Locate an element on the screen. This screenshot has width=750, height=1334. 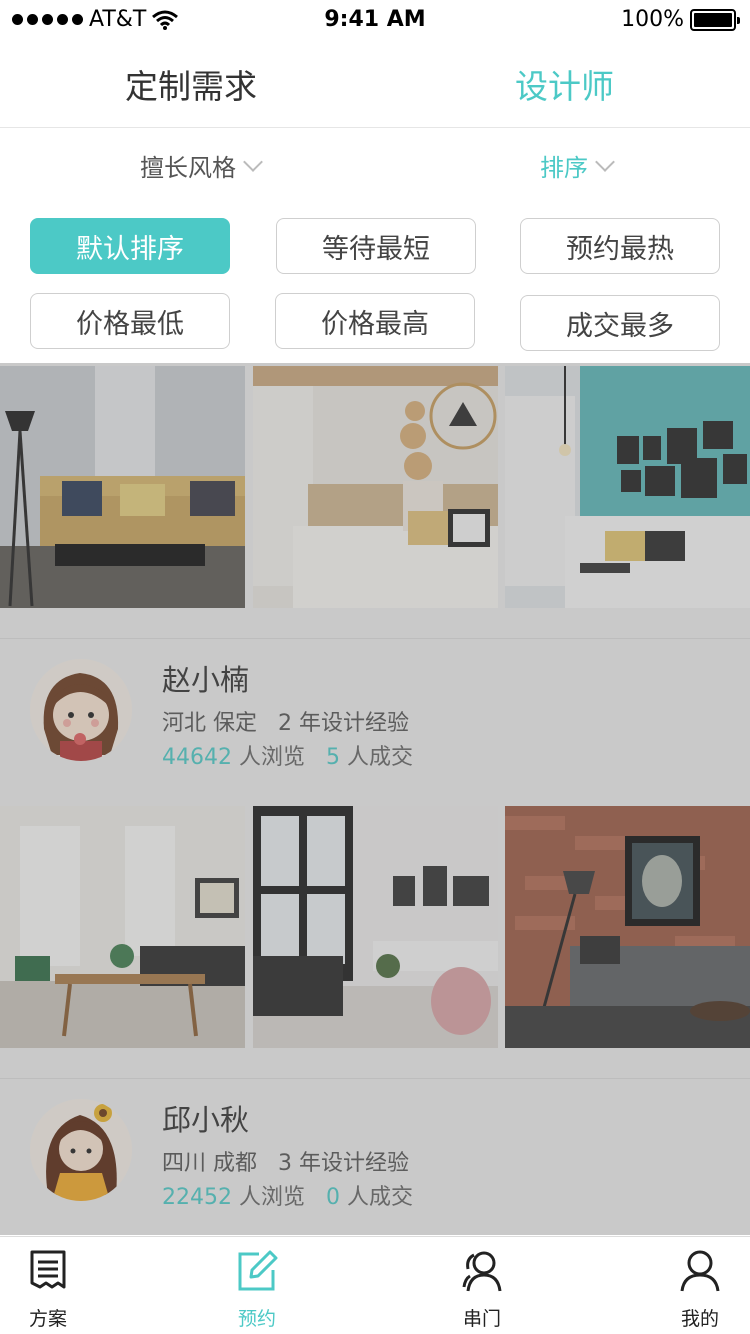
tab-designer: 设计师 is located at coordinates (564, 84).